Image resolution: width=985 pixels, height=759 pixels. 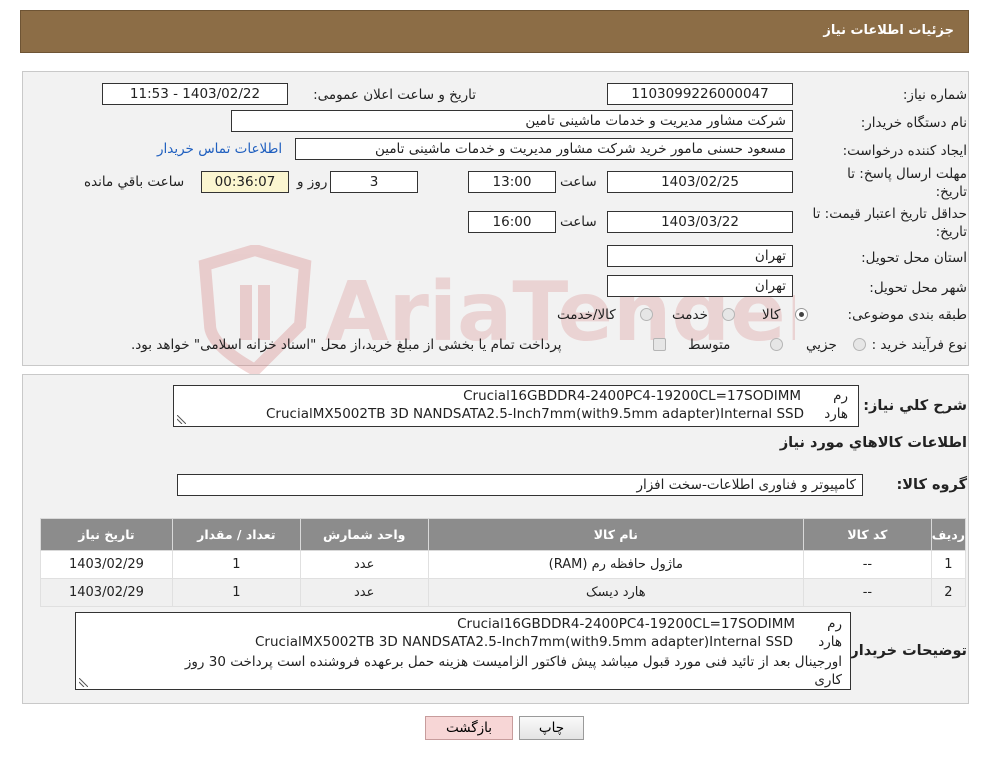 I want to click on category-radio-service, so click(x=728, y=314).